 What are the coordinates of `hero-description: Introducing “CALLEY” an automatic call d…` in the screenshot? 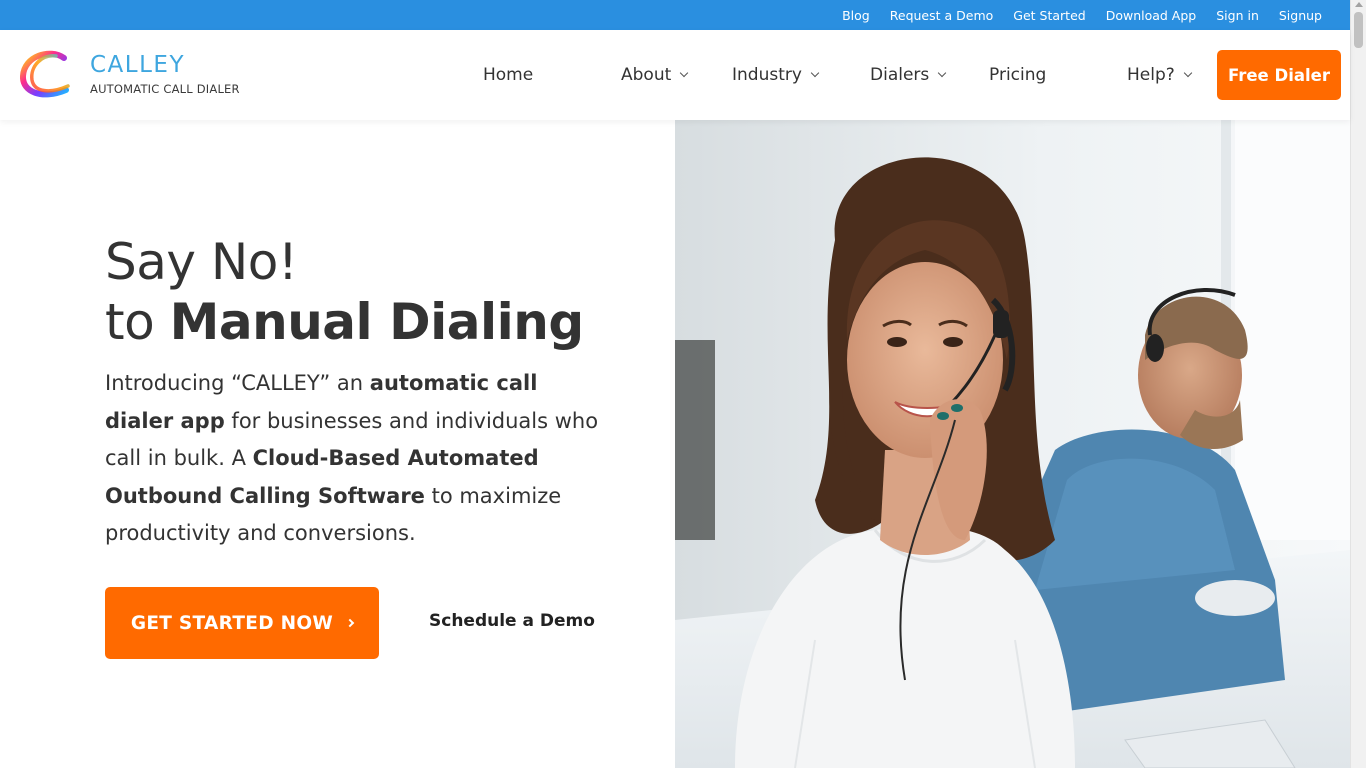 It's located at (357, 459).